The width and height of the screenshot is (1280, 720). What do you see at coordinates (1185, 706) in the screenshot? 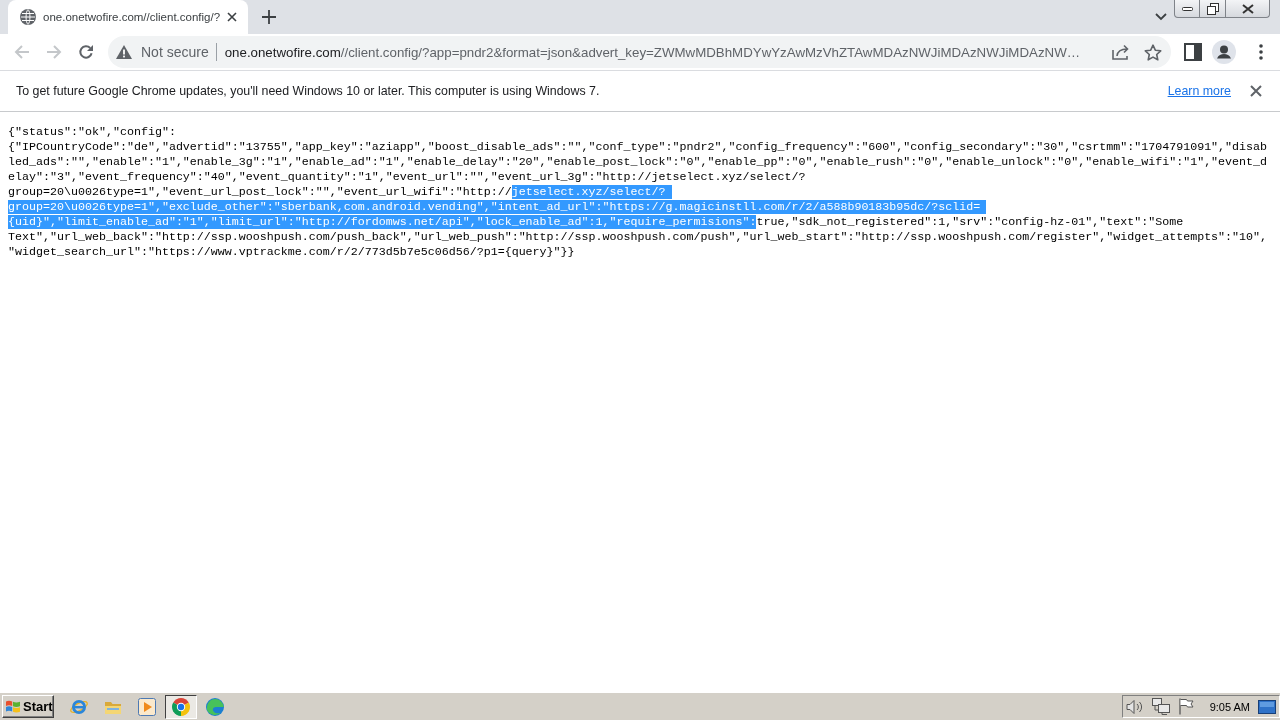
I see `flag-icon` at bounding box center [1185, 706].